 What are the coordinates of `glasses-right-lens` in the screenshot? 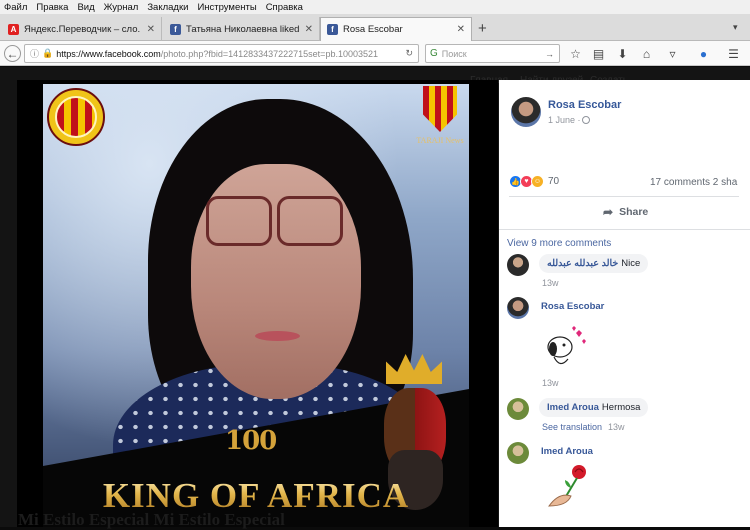 It's located at (310, 221).